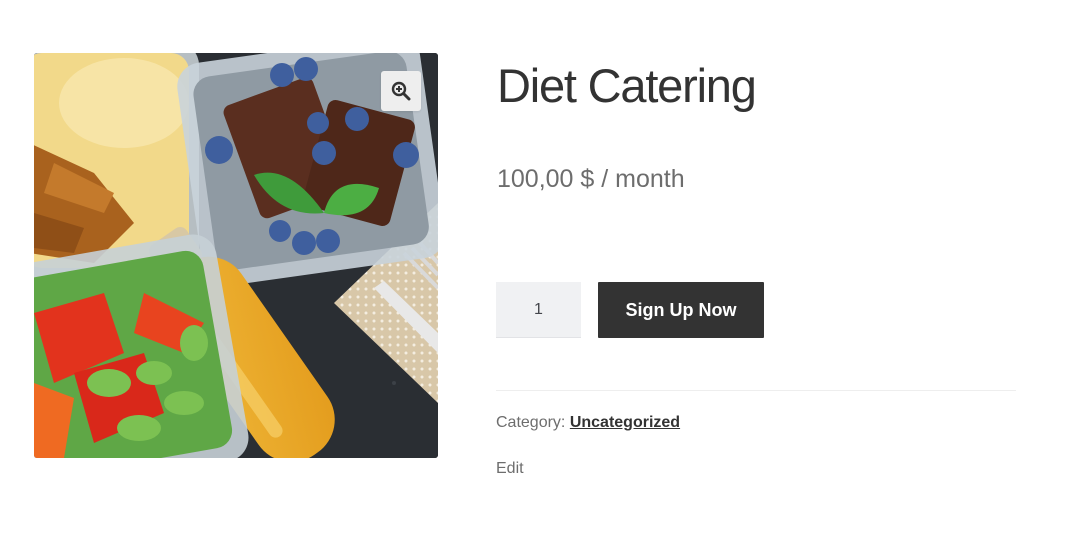 The image size is (1072, 559). I want to click on category-link: Uncategorized, so click(625, 422).